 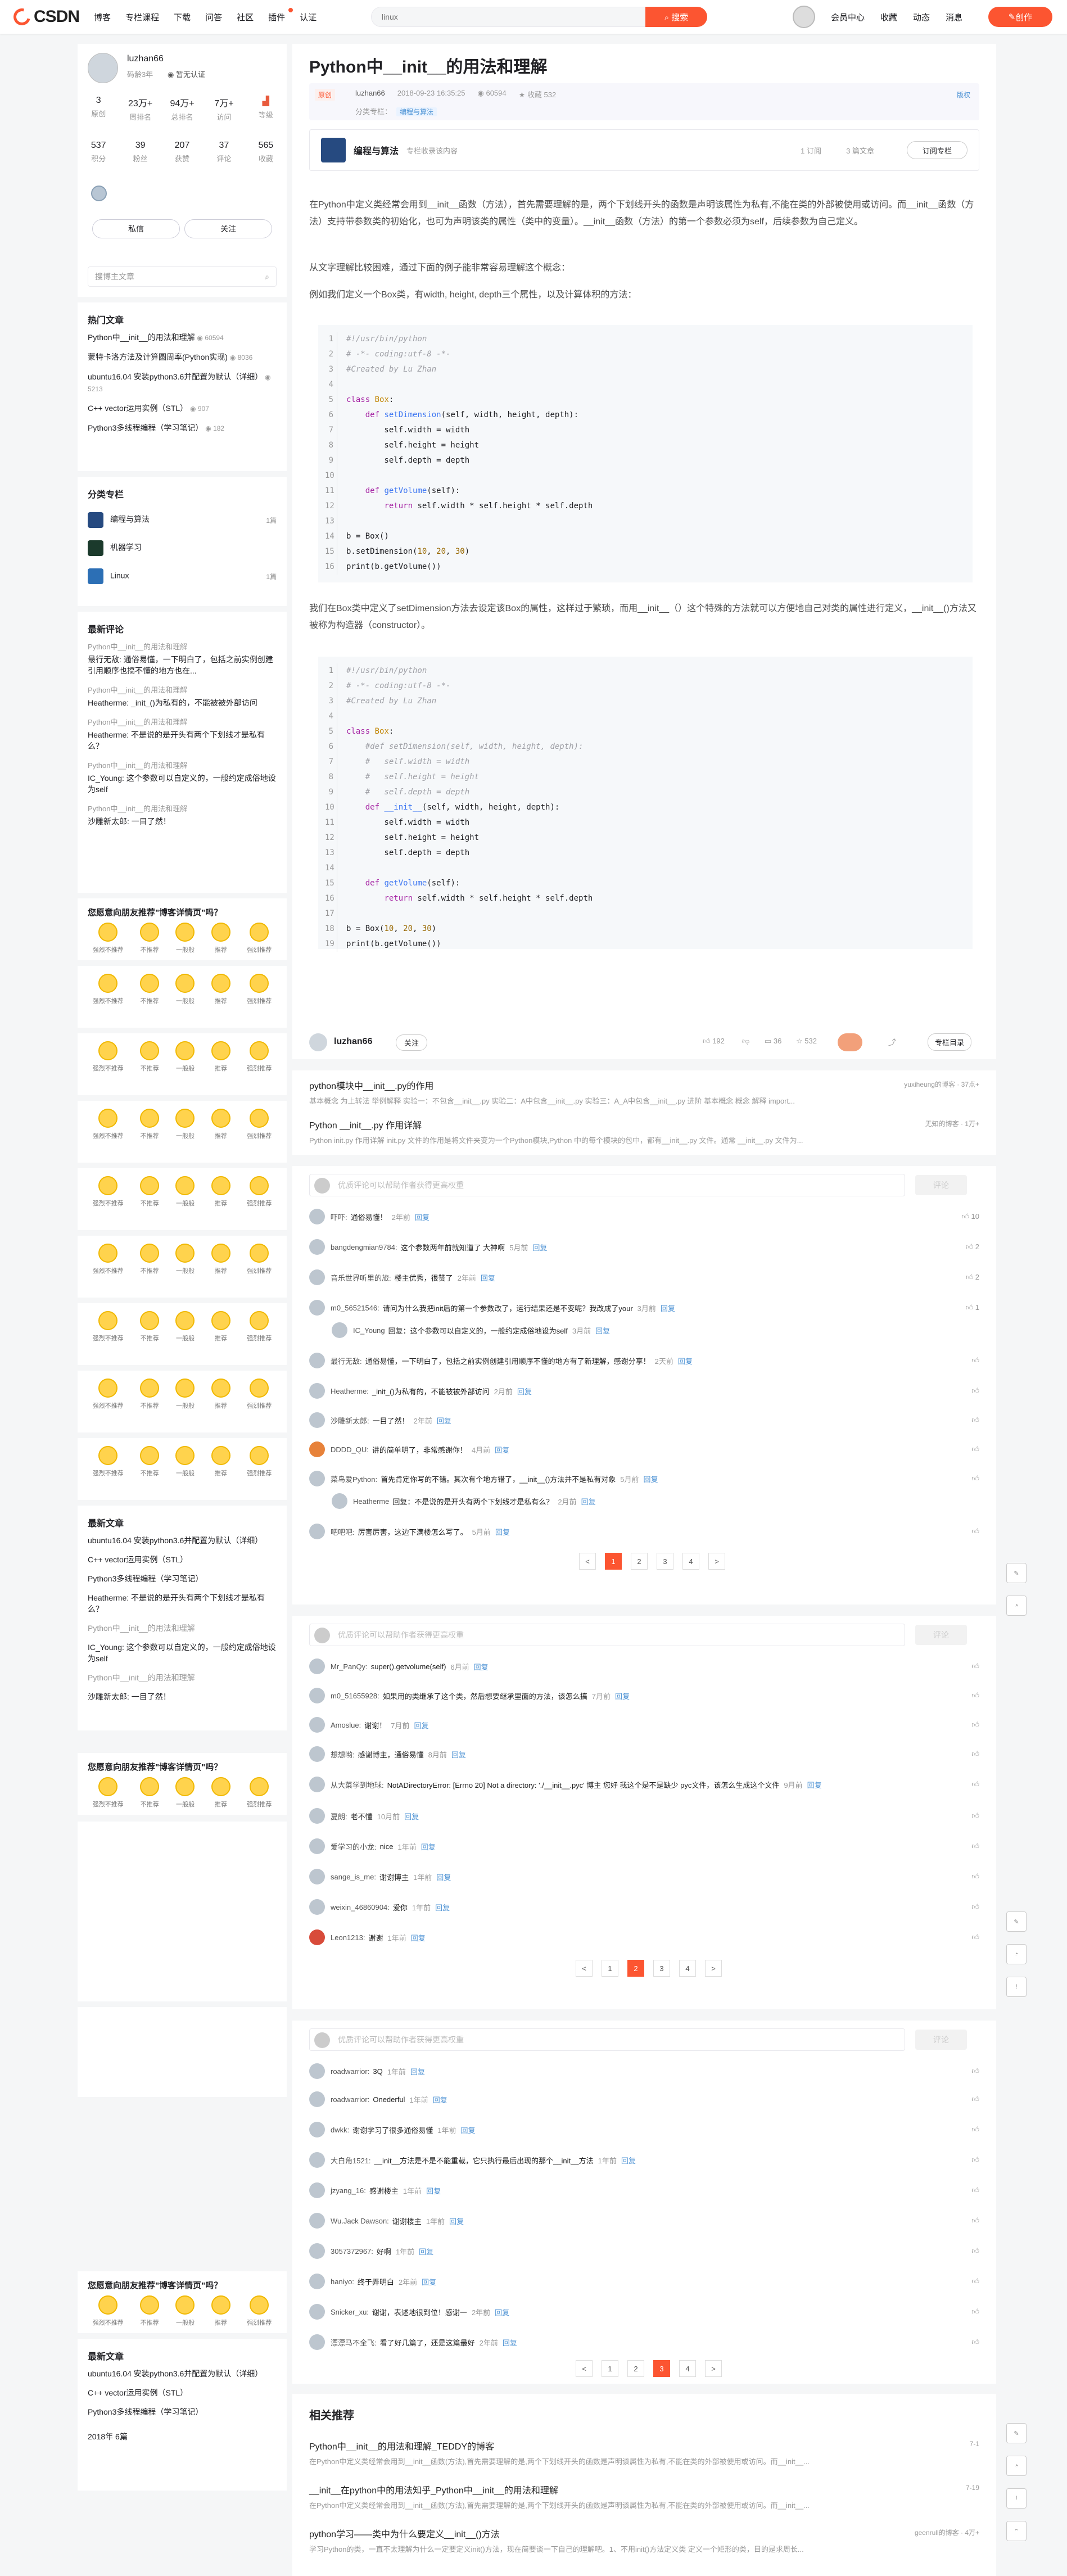 I want to click on stat-original: 3 原创, so click(x=99, y=109).